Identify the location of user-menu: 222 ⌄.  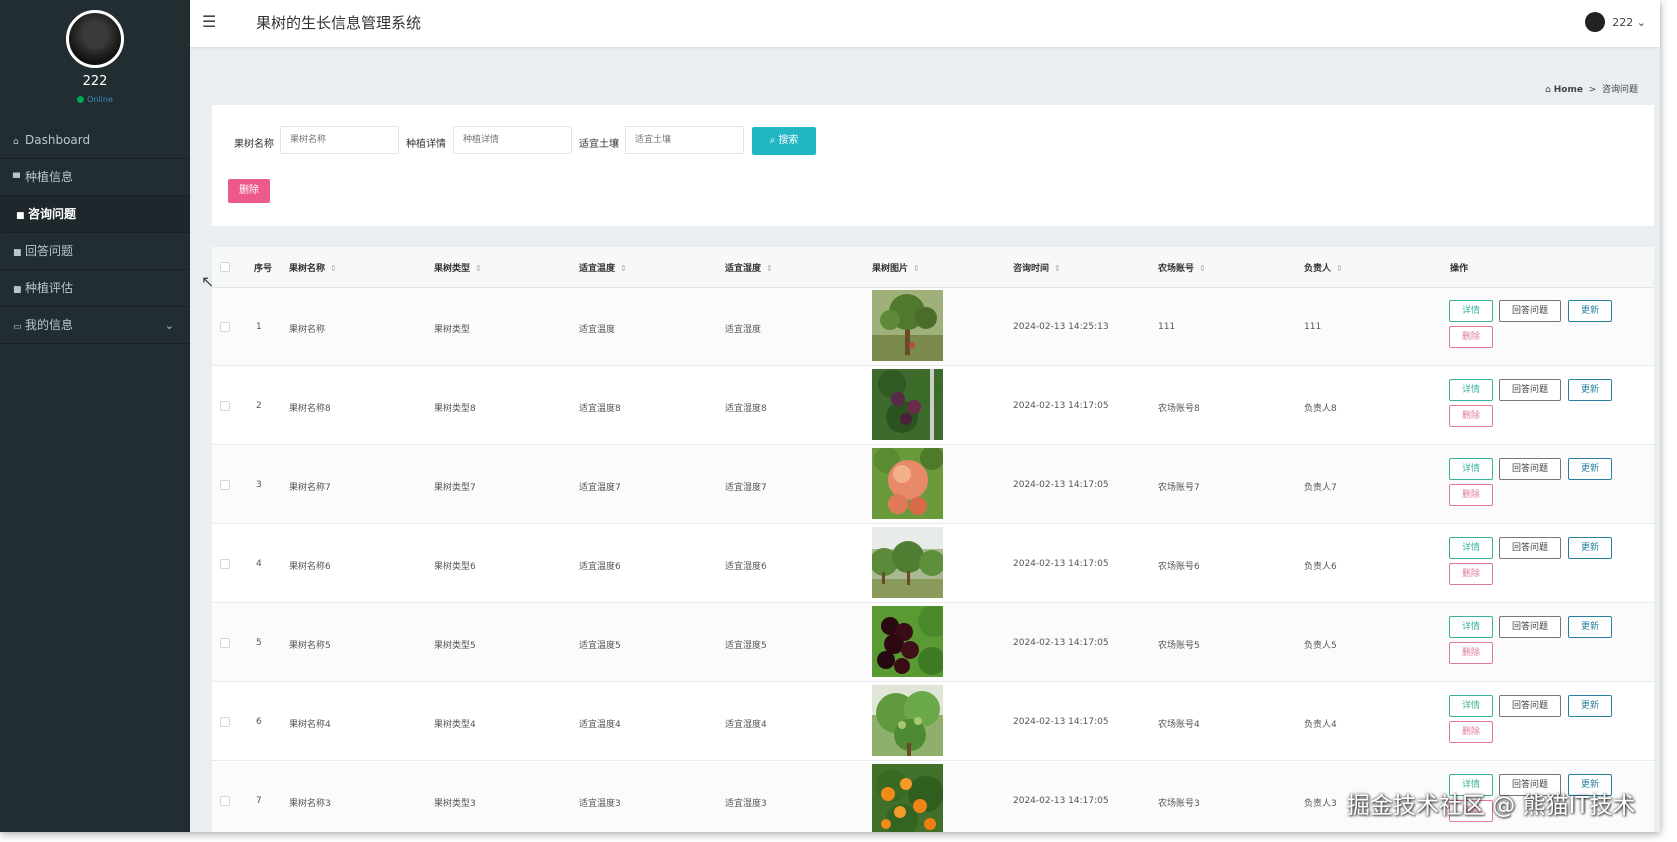
(1615, 22).